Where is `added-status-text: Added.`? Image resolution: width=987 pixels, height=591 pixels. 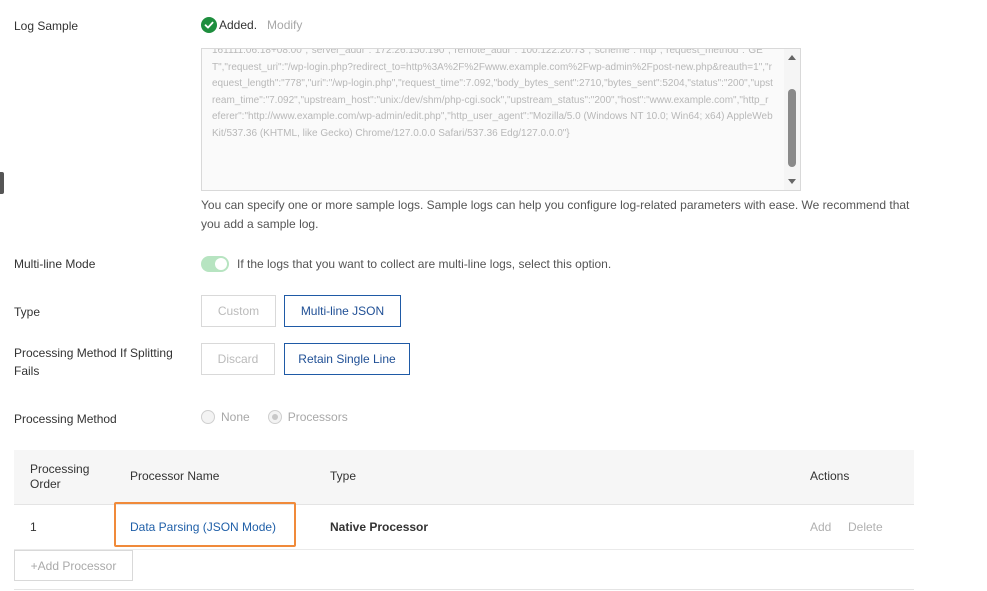 added-status-text: Added. is located at coordinates (238, 25).